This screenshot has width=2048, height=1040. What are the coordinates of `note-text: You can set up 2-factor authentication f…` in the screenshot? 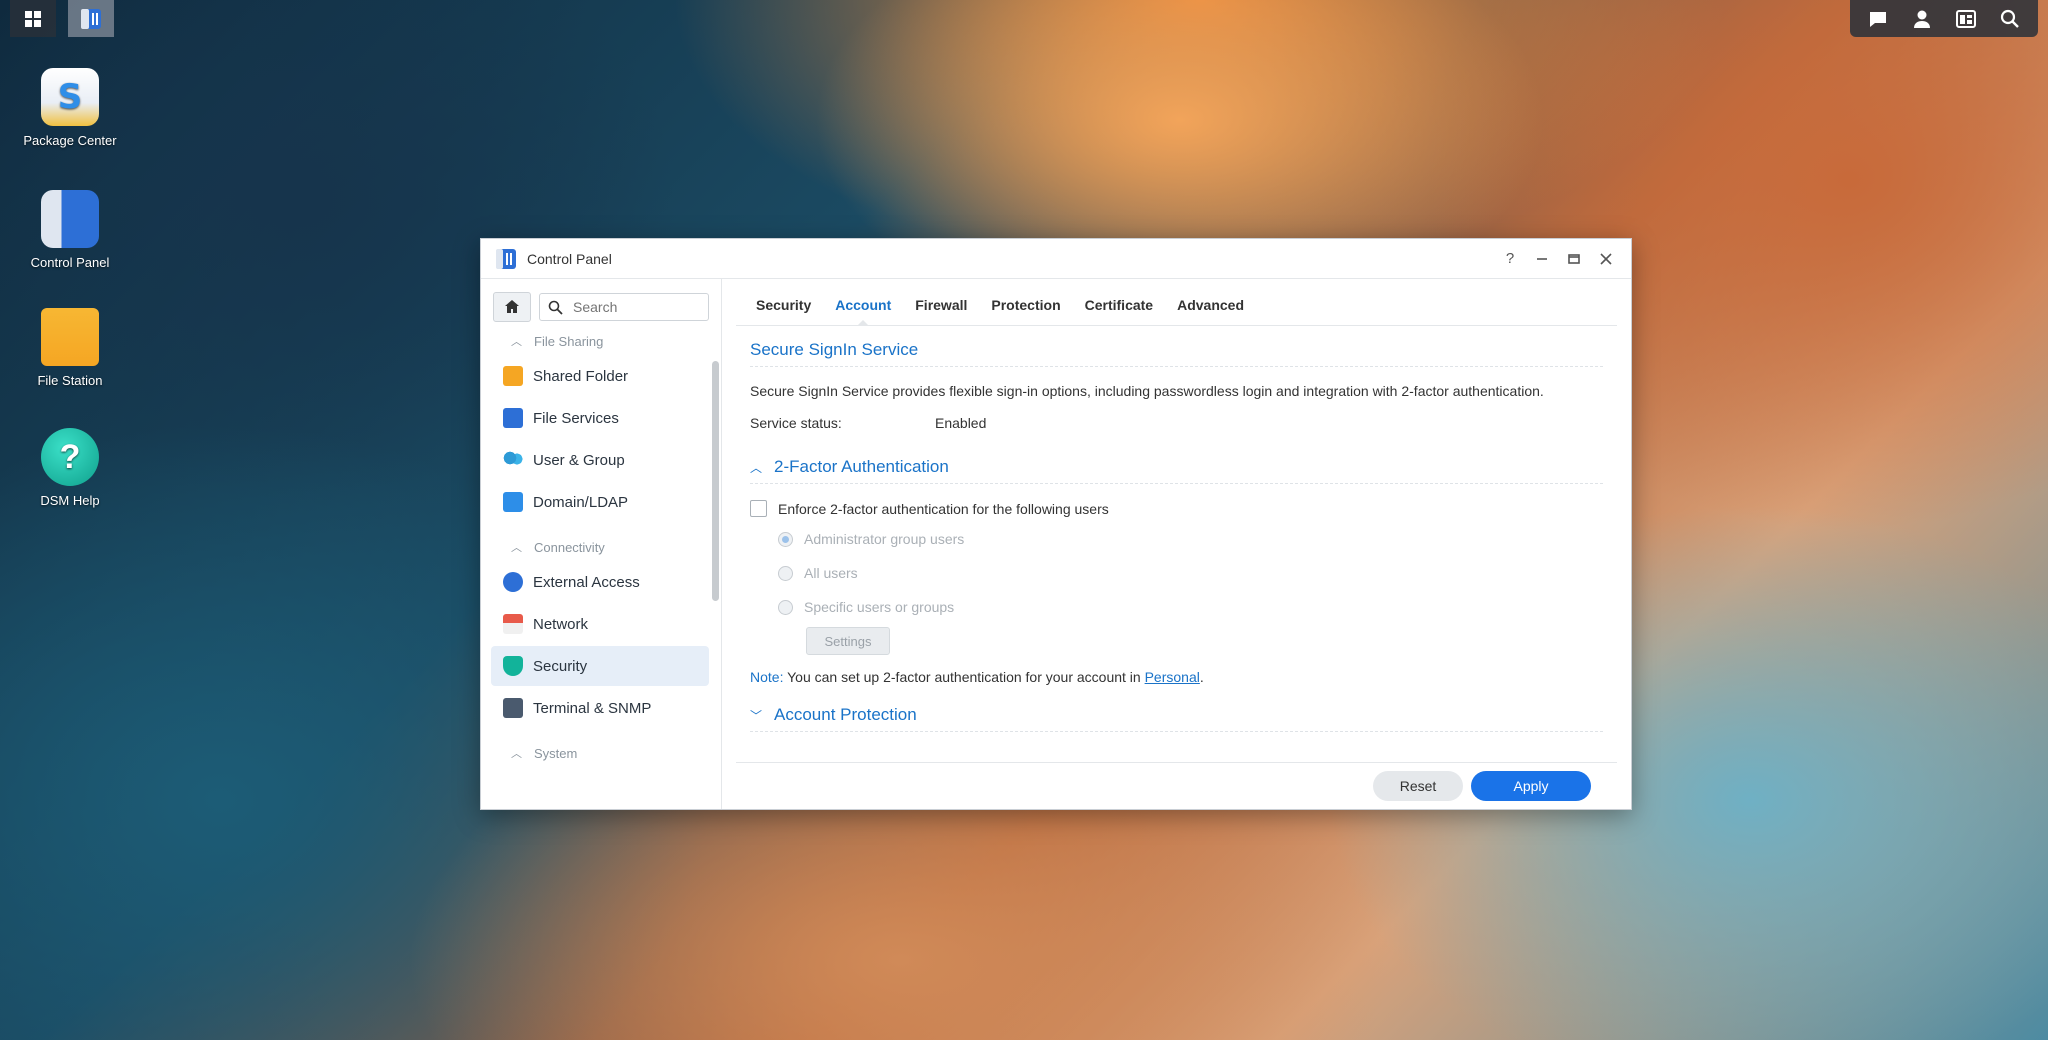 It's located at (964, 677).